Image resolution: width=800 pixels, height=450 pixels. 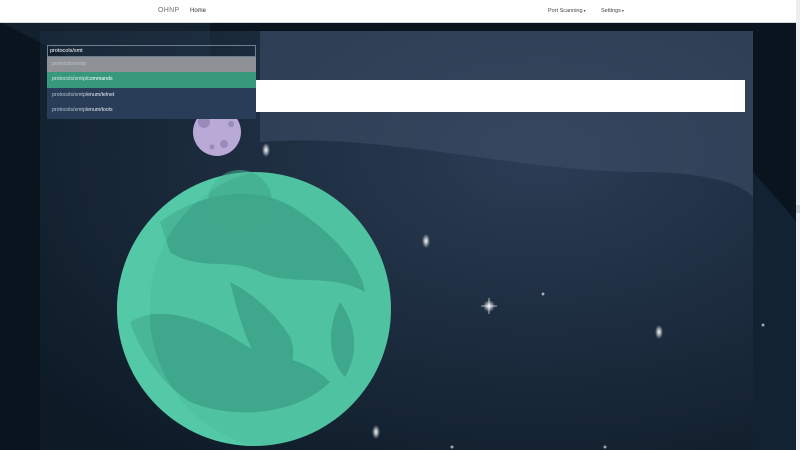 I want to click on search-input, so click(x=151, y=51).